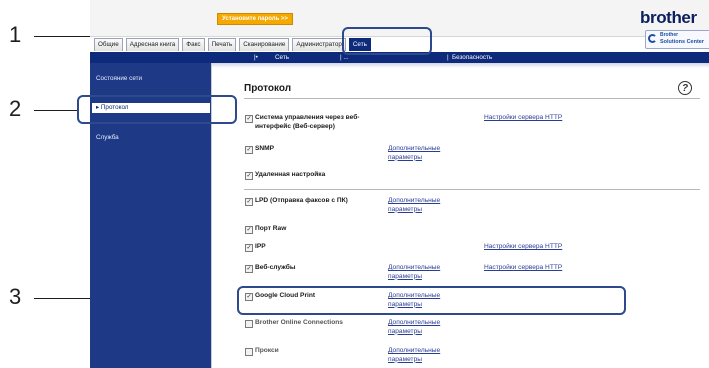 The image size is (709, 368). I want to click on section-divider, so click(472, 189).